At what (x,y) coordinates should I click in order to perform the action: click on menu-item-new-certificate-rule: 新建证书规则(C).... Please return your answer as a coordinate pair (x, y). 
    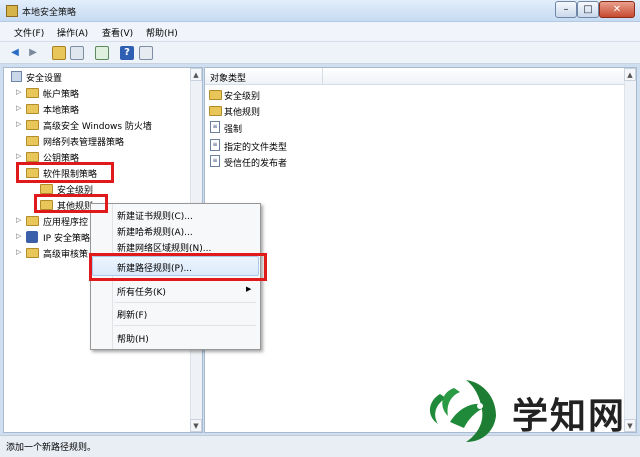
    Looking at the image, I should click on (155, 215).